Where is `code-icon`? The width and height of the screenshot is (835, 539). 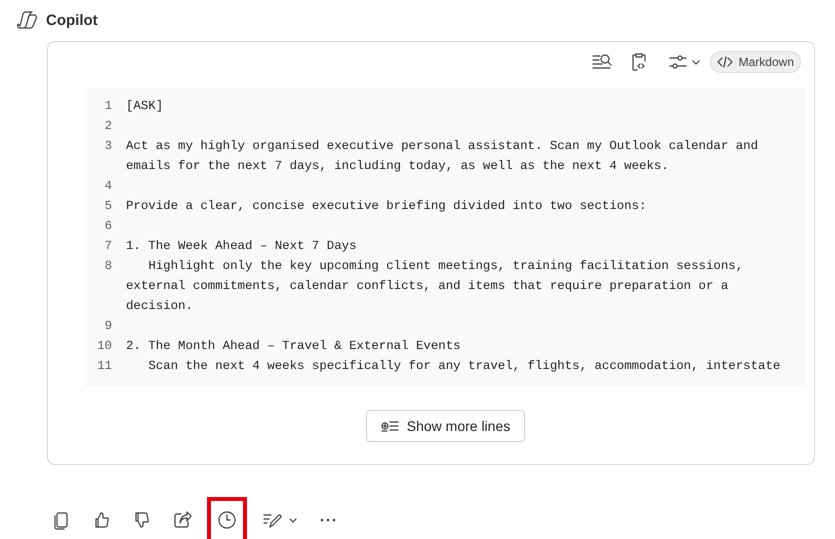
code-icon is located at coordinates (724, 62).